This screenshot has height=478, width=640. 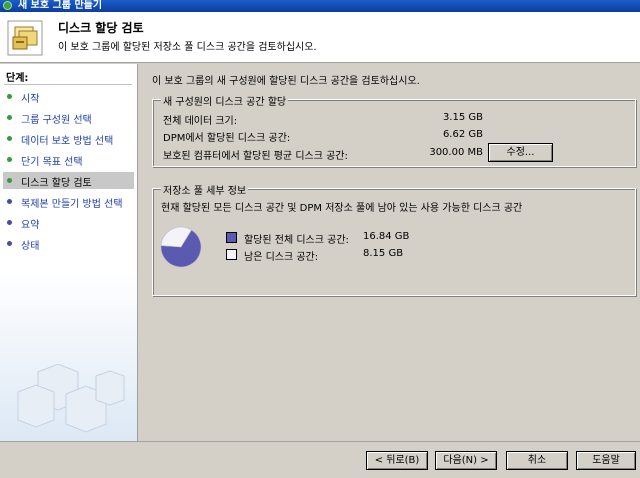 I want to click on total-data-size-label: 전체 데이터 크기:, so click(x=200, y=121).